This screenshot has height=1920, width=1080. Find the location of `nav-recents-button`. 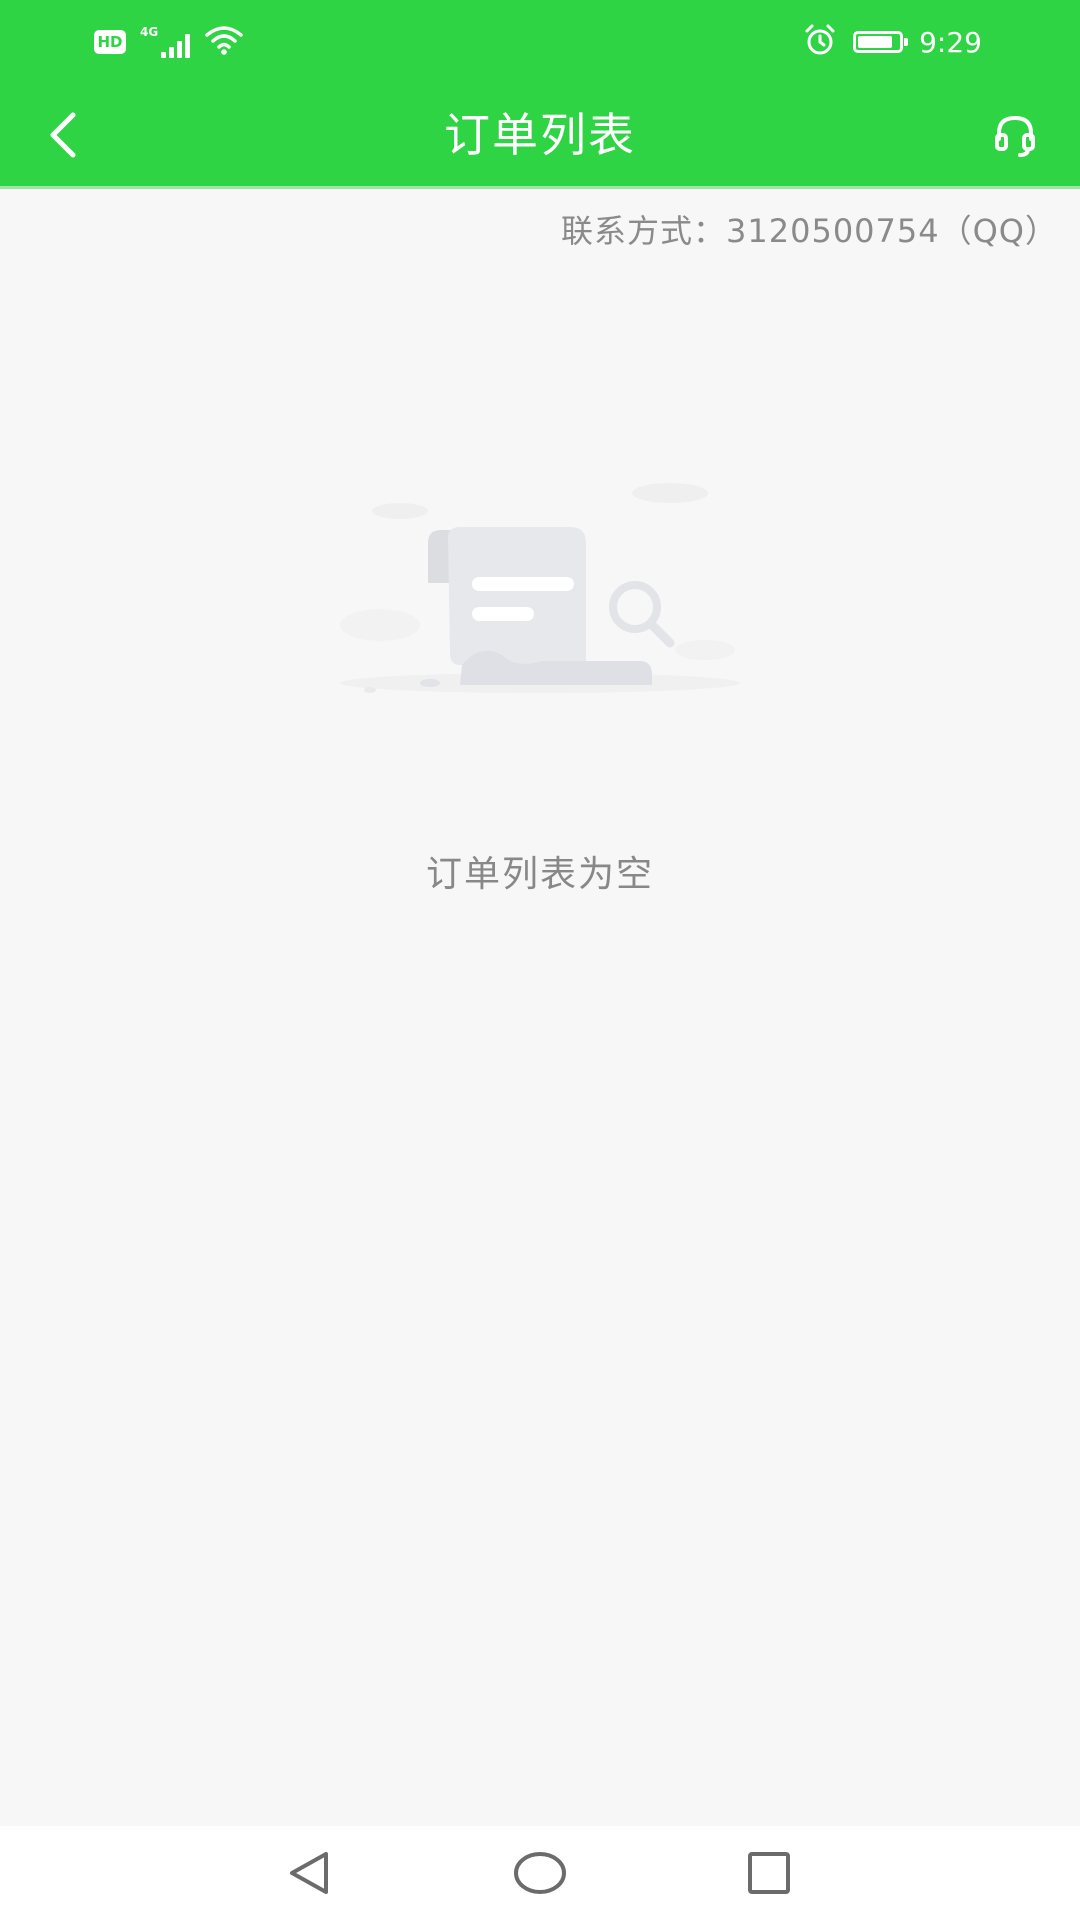

nav-recents-button is located at coordinates (769, 1873).